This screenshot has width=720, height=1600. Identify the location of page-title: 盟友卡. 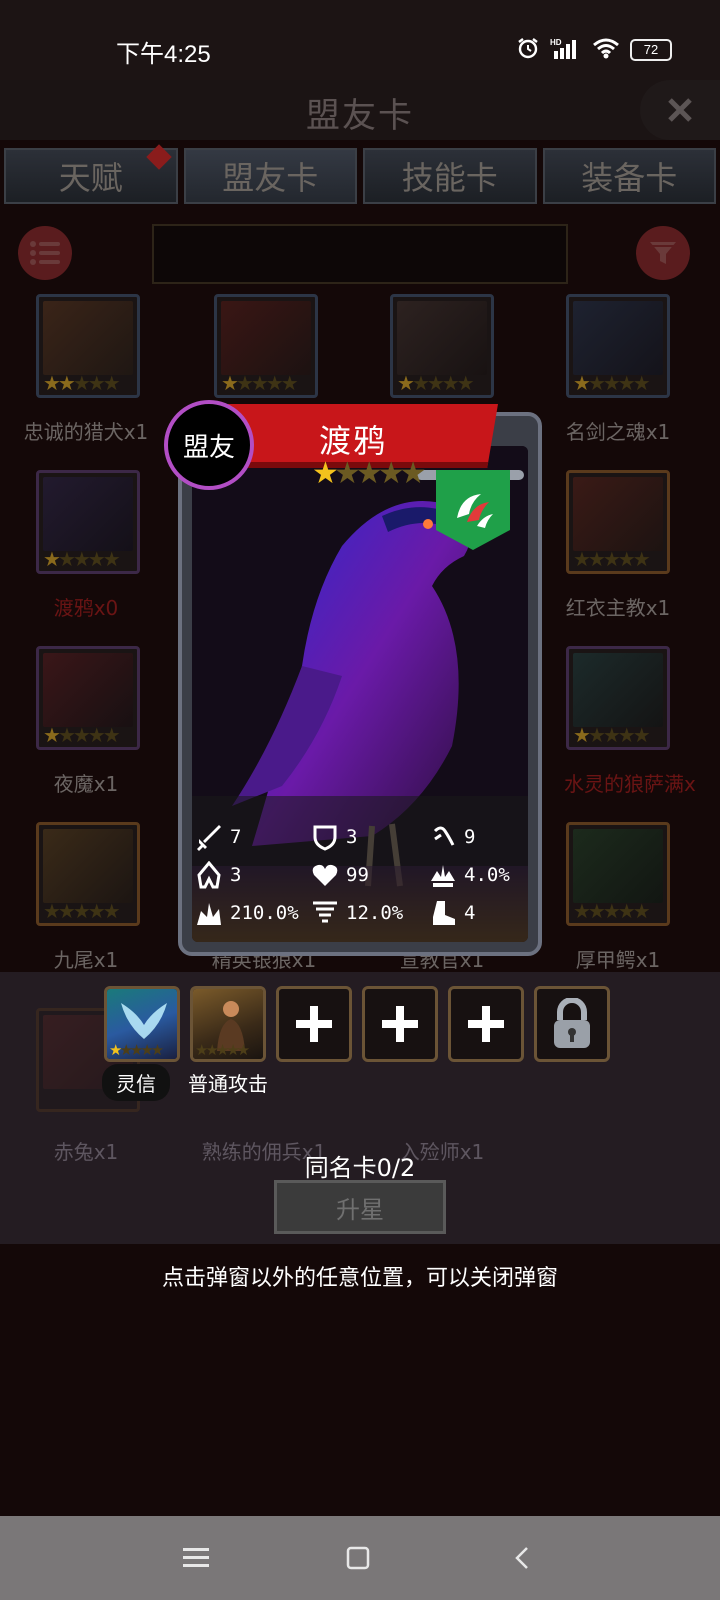
(360, 116).